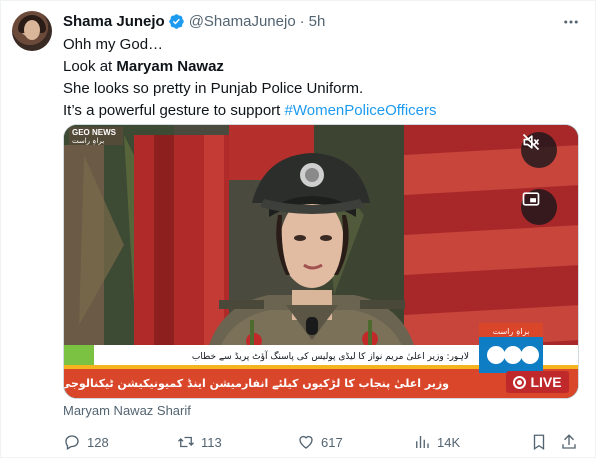 This screenshot has height=458, width=596. I want to click on mute-icon, so click(531, 142).